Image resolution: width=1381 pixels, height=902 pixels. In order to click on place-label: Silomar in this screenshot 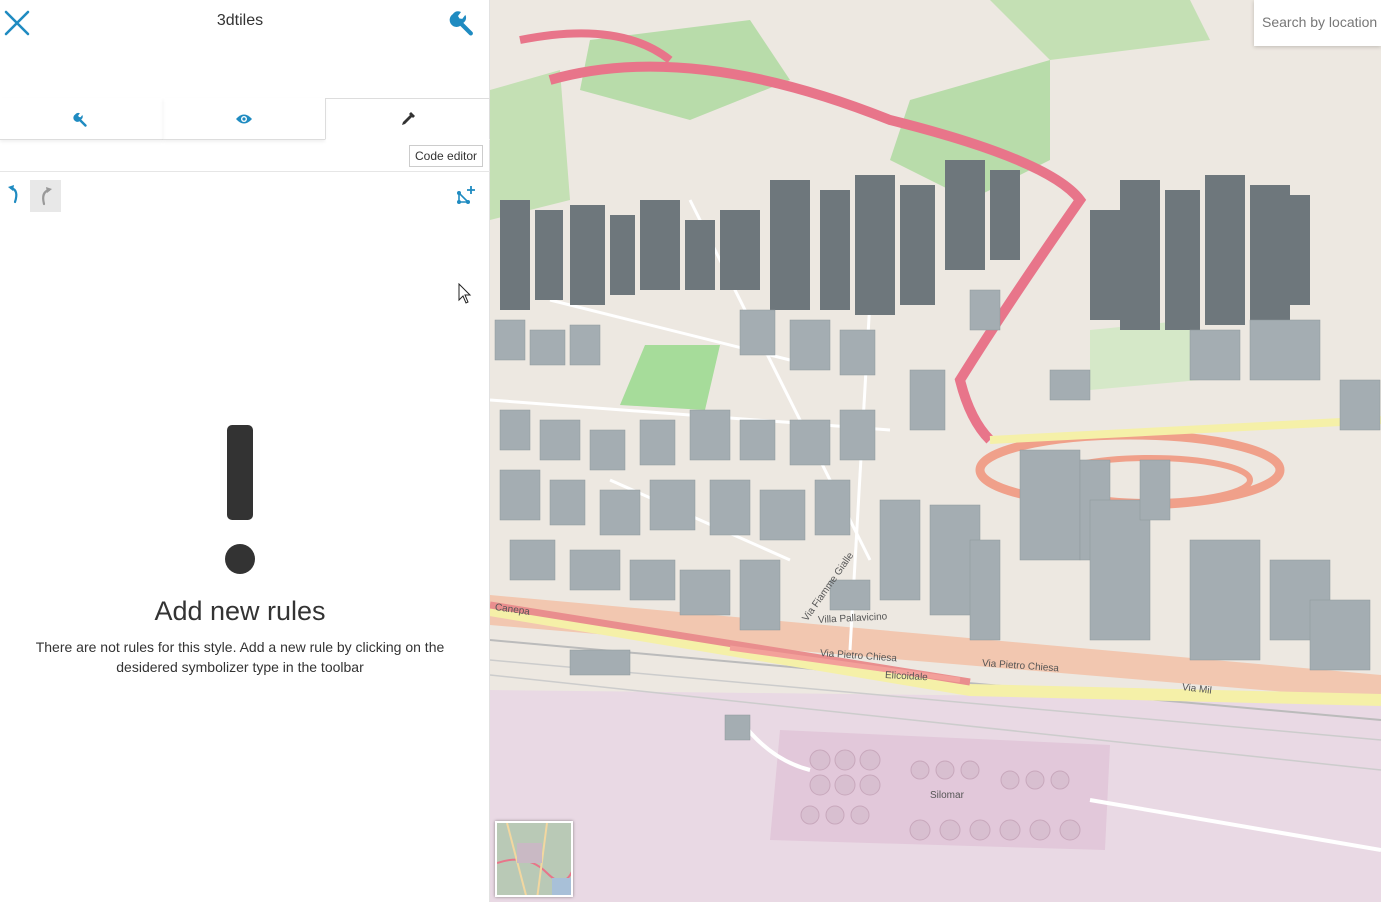, I will do `click(947, 795)`.